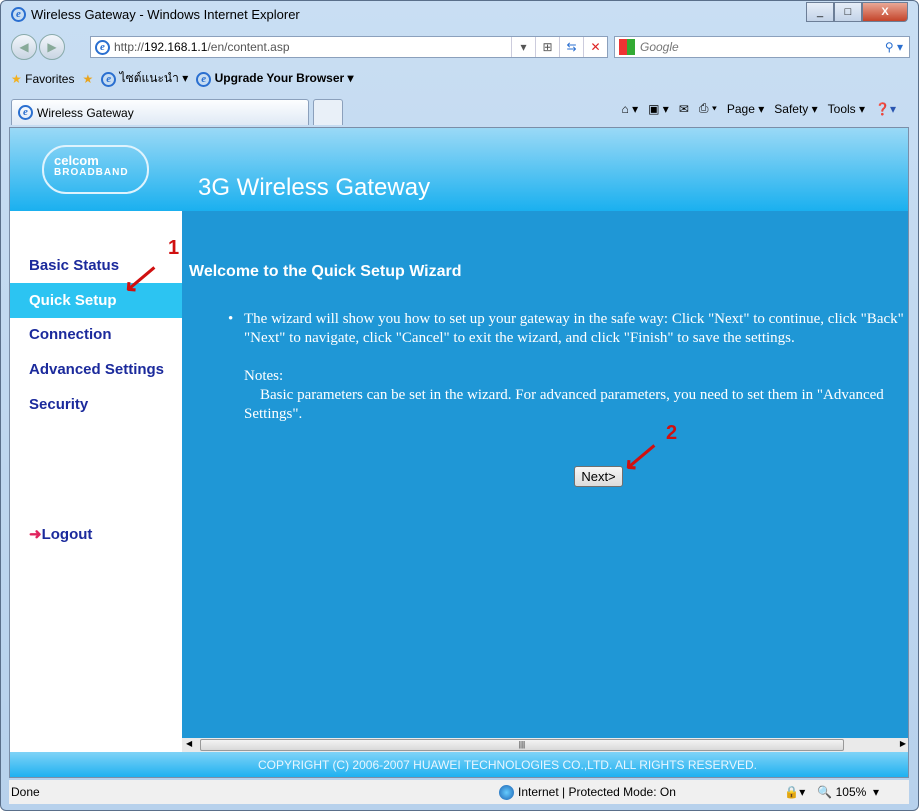 This screenshot has width=919, height=811. I want to click on mail-icon: ✉, so click(684, 109).